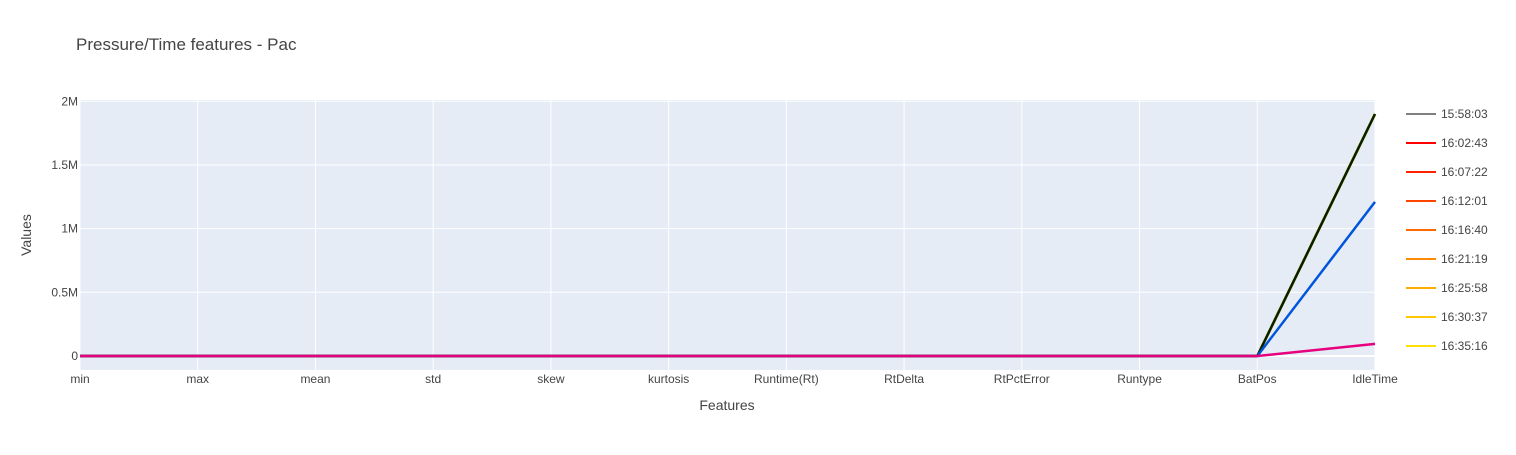 The height and width of the screenshot is (455, 1516). What do you see at coordinates (1464, 259) in the screenshot?
I see `legend-label: 16:21:19` at bounding box center [1464, 259].